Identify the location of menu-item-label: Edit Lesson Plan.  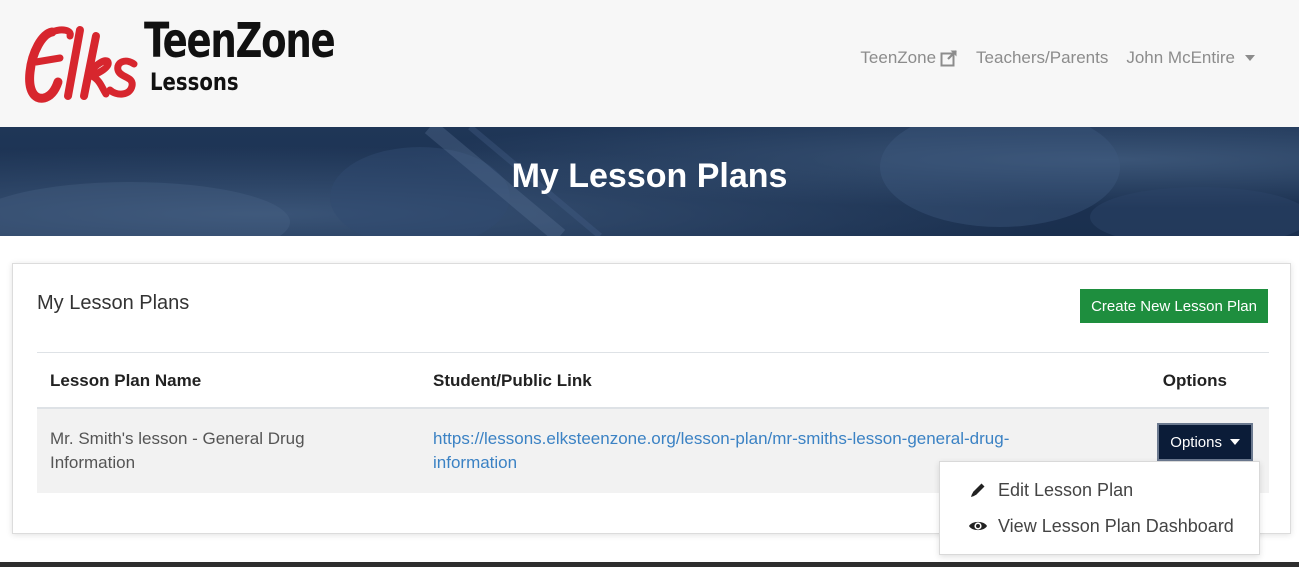
(1066, 489).